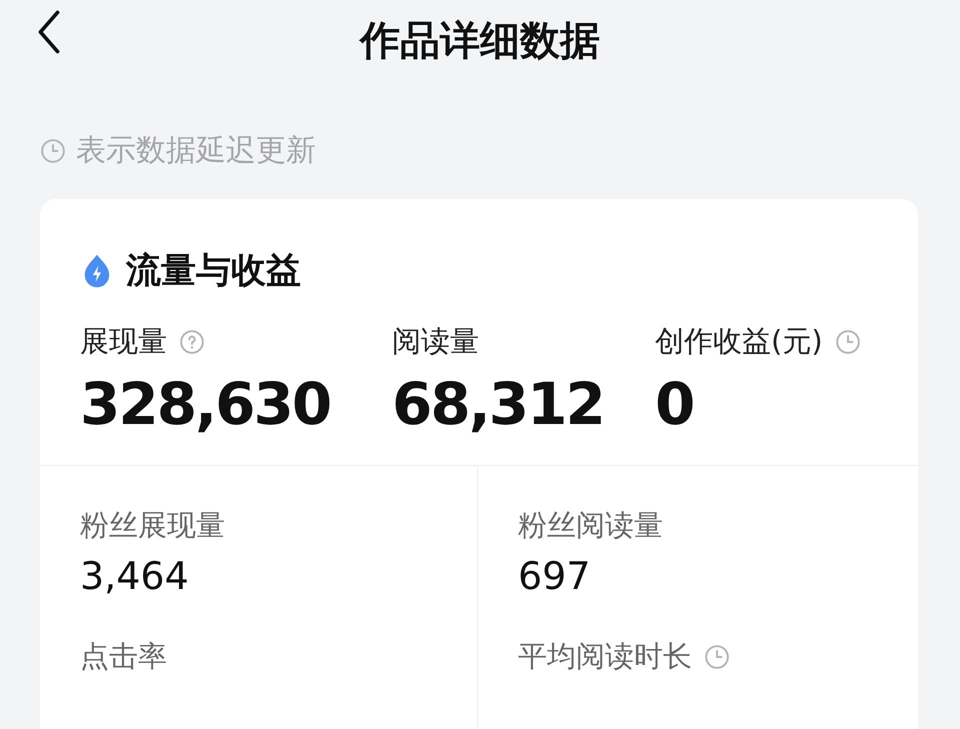 This screenshot has height=729, width=960. Describe the element at coordinates (739, 341) in the screenshot. I see `metric-label: 创作收益(元)` at that location.